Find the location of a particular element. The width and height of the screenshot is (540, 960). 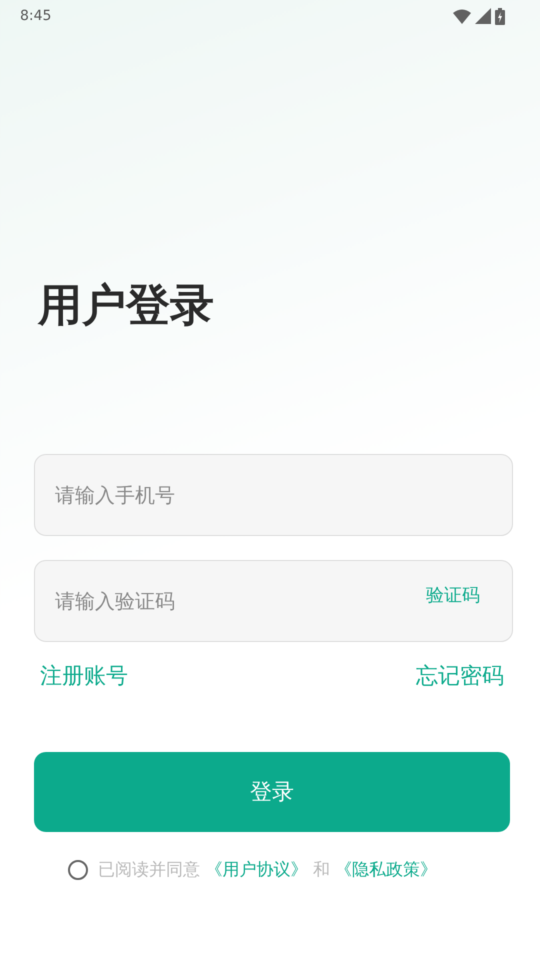

text-link: 注册账号 is located at coordinates (84, 677).